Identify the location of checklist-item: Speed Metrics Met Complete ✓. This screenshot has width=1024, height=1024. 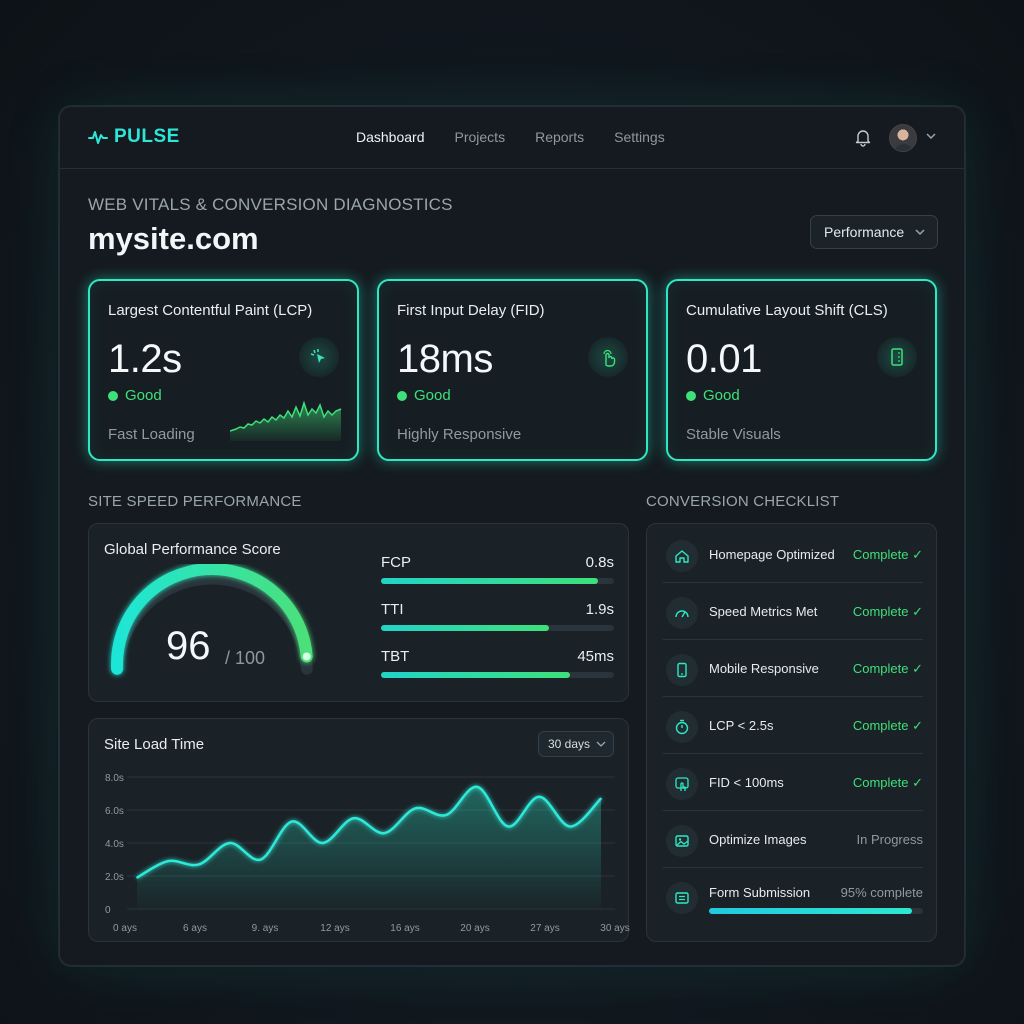
(793, 611).